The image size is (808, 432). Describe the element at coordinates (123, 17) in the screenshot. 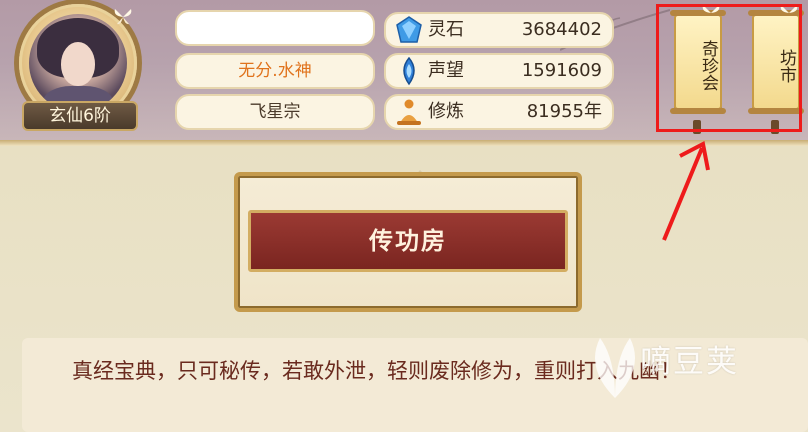

I see `butterfly-icon` at that location.